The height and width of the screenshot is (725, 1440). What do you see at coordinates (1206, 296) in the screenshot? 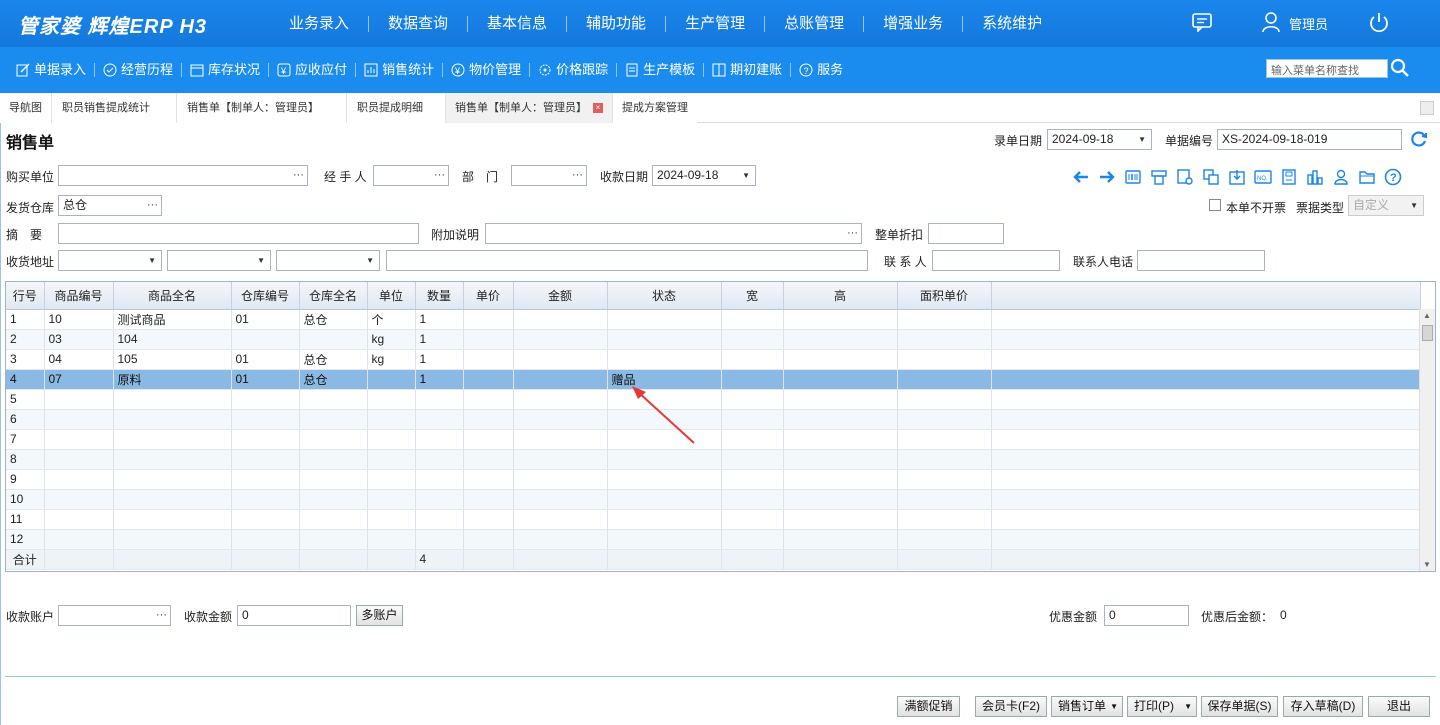
I see `column-header` at bounding box center [1206, 296].